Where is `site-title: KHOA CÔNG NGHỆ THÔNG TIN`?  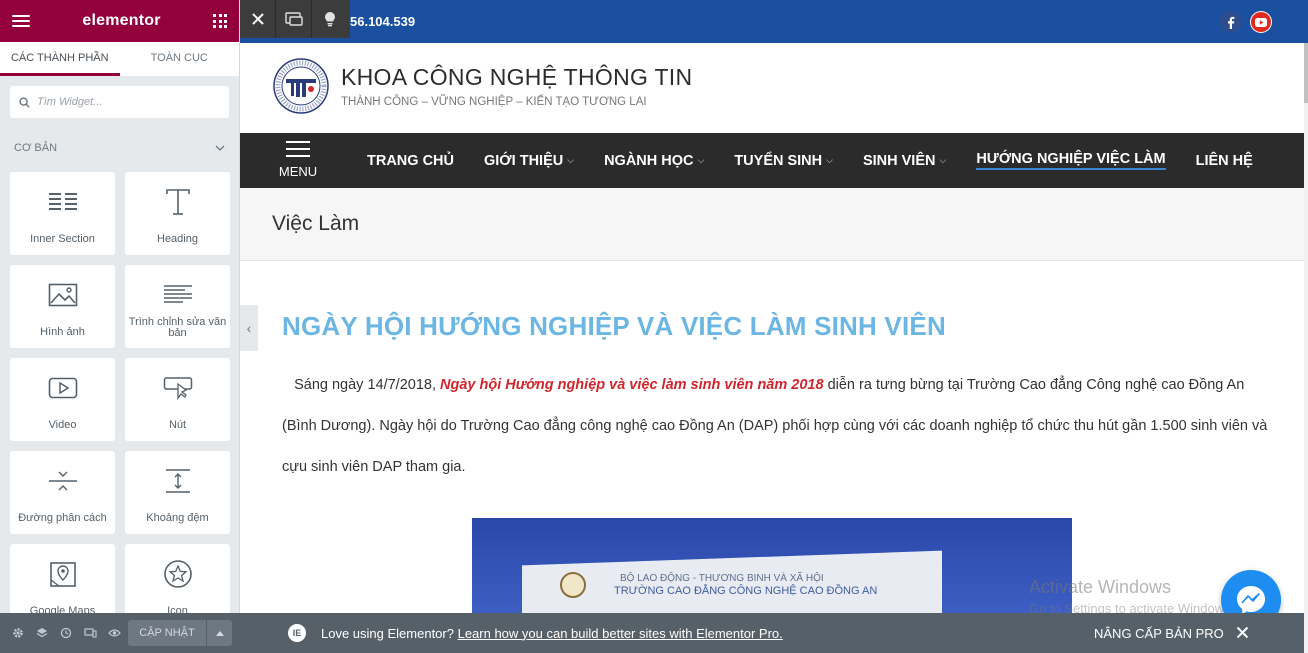 site-title: KHOA CÔNG NGHỆ THÔNG TIN is located at coordinates (516, 77).